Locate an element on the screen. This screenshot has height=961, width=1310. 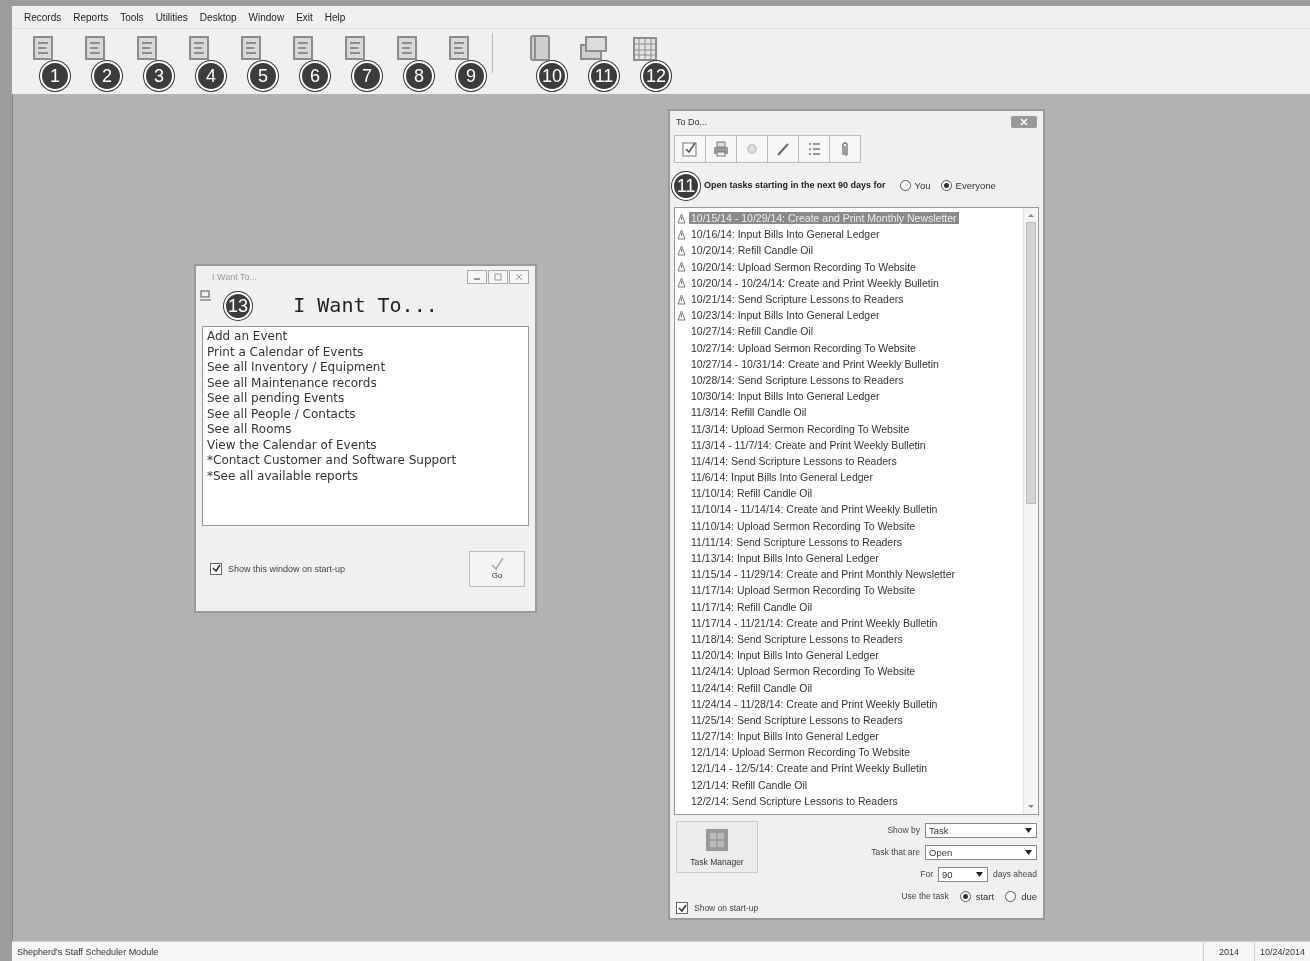
callout-badge: 11 is located at coordinates (686, 186).